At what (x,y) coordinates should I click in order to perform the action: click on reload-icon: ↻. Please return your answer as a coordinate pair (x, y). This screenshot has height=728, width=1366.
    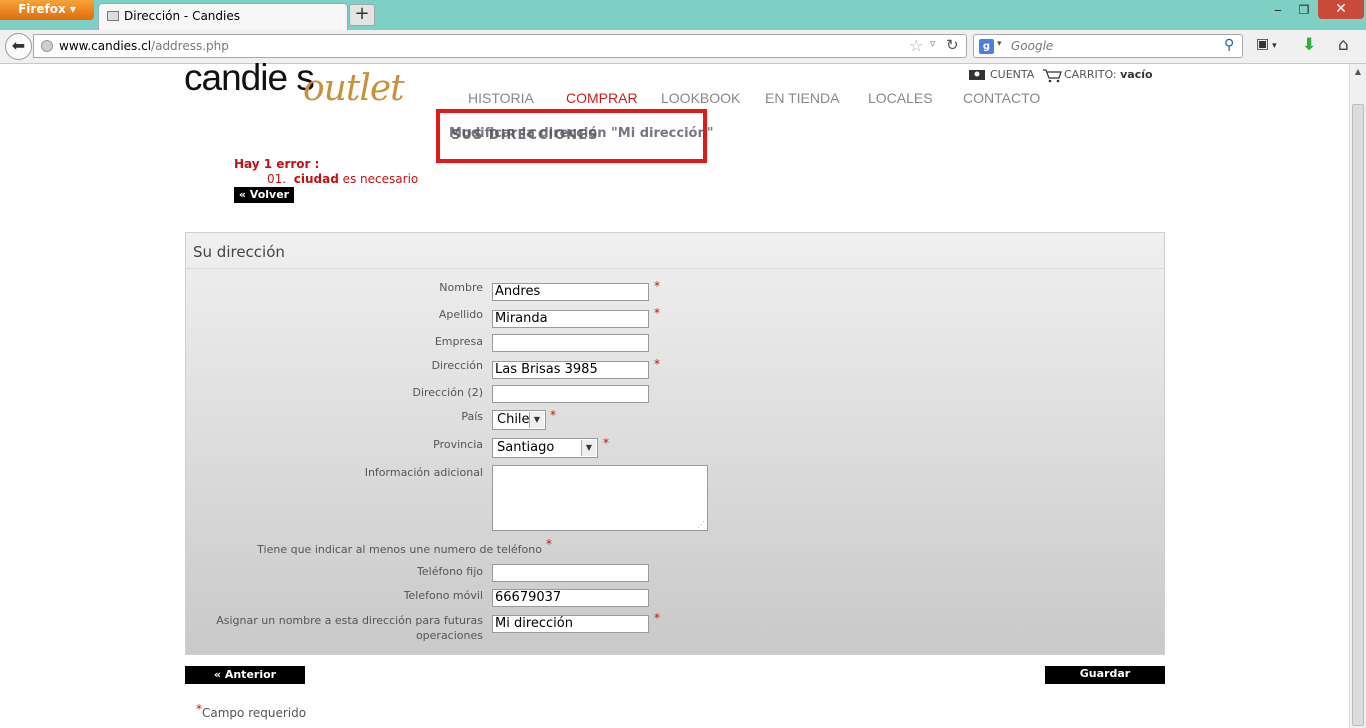
    Looking at the image, I should click on (952, 45).